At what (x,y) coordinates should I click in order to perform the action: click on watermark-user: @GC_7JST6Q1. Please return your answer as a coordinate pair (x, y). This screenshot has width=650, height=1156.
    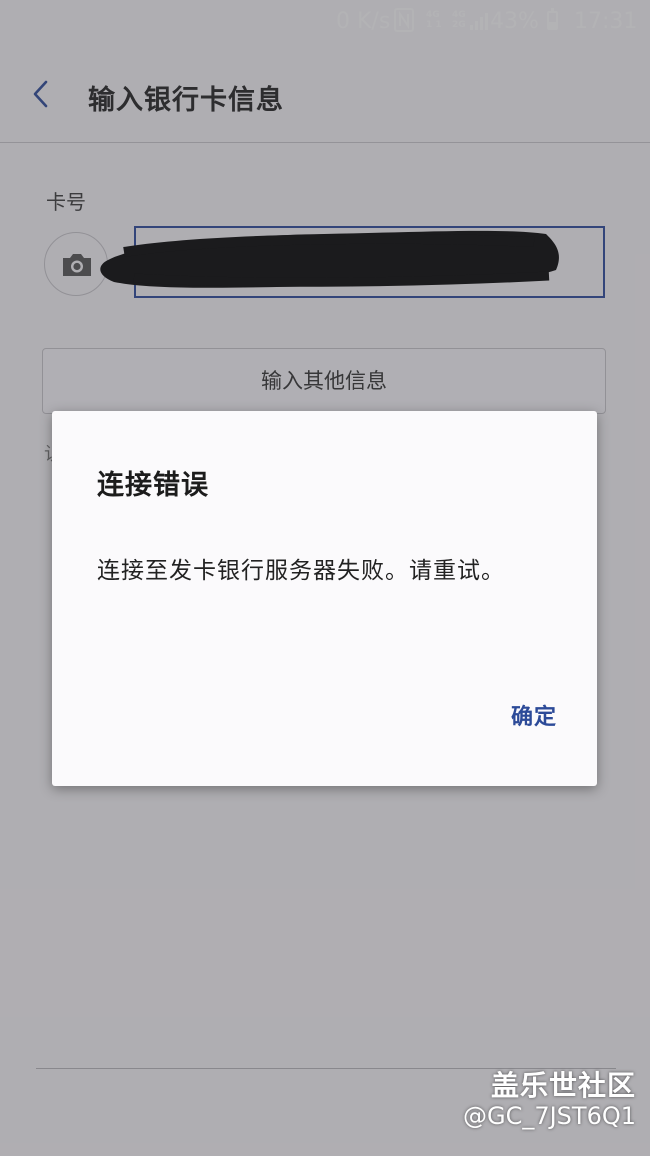
    Looking at the image, I should click on (549, 1116).